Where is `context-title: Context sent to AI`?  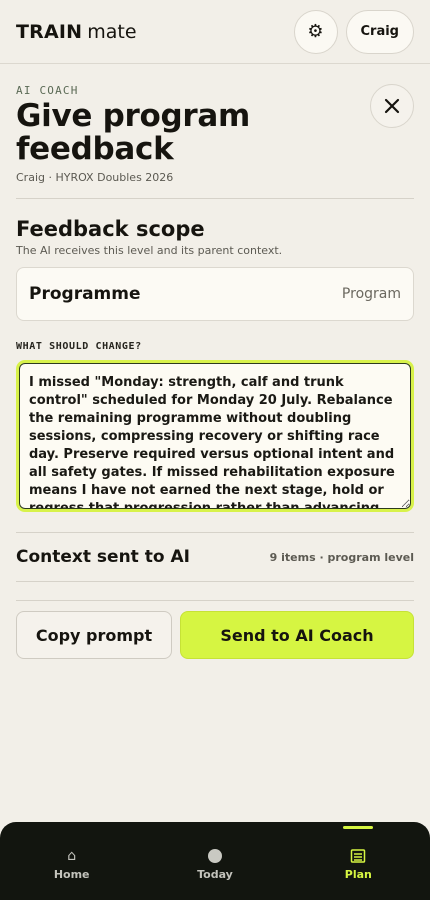
context-title: Context sent to AI is located at coordinates (103, 557).